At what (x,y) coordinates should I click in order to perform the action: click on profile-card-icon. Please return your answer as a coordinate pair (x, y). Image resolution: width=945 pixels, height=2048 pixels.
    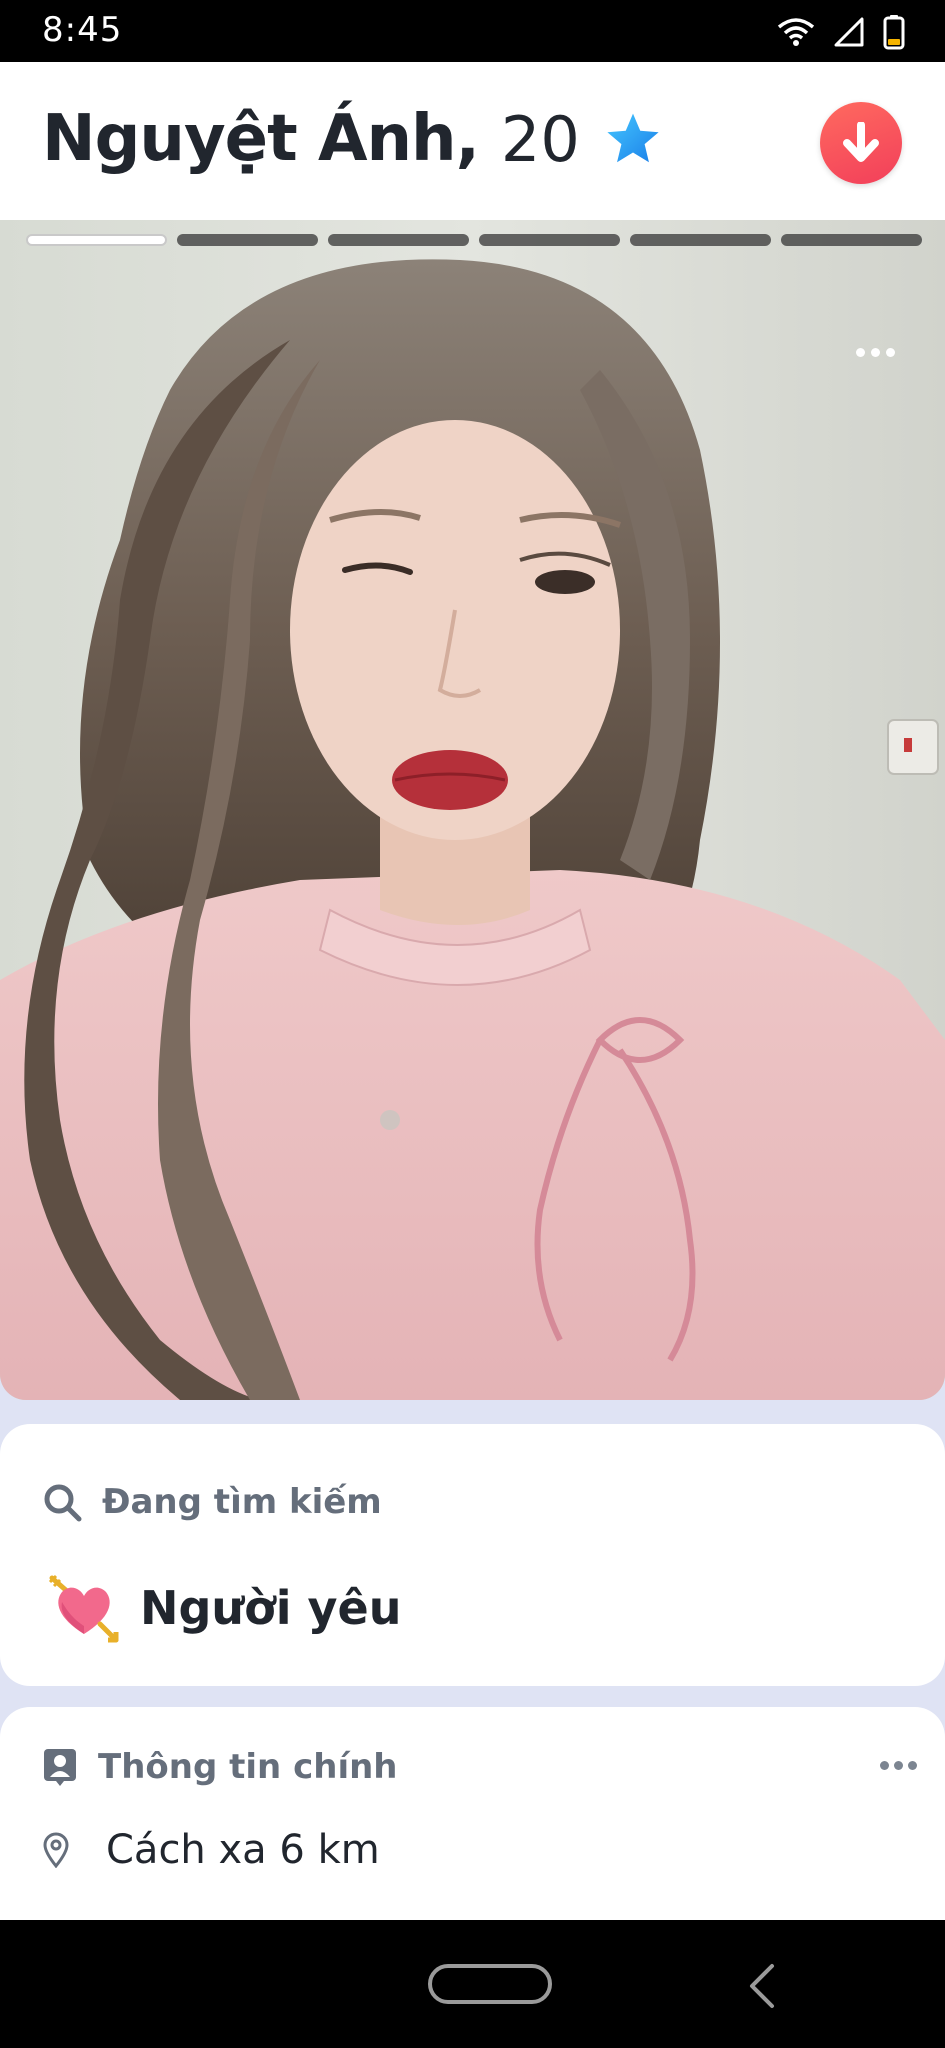
    Looking at the image, I should click on (60, 1767).